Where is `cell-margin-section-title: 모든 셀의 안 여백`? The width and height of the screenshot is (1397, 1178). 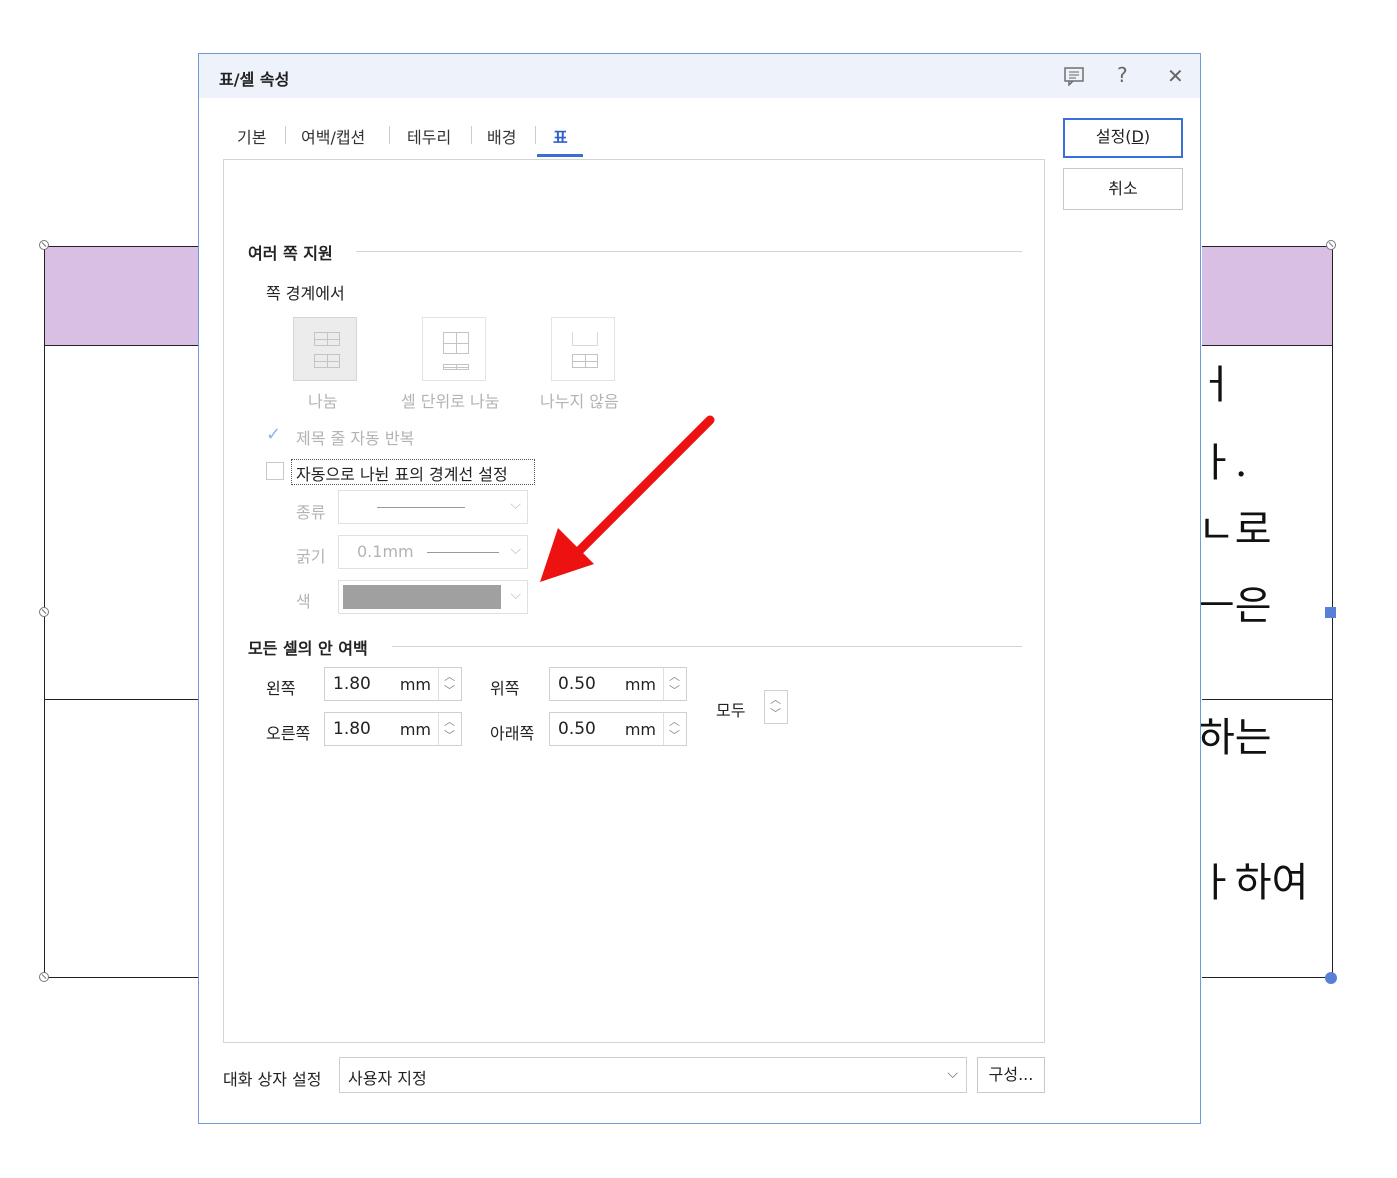
cell-margin-section-title: 모든 셀의 안 여백 is located at coordinates (308, 648).